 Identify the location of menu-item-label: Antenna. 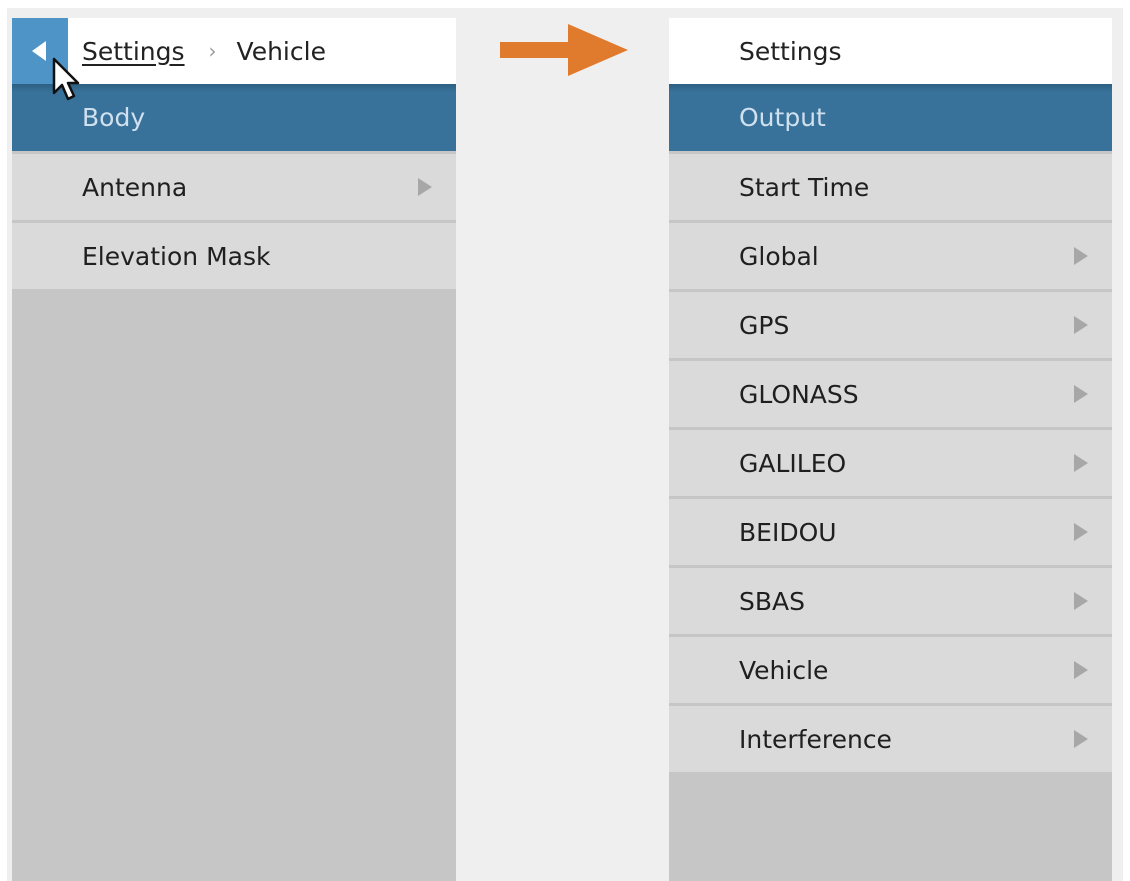
(135, 187).